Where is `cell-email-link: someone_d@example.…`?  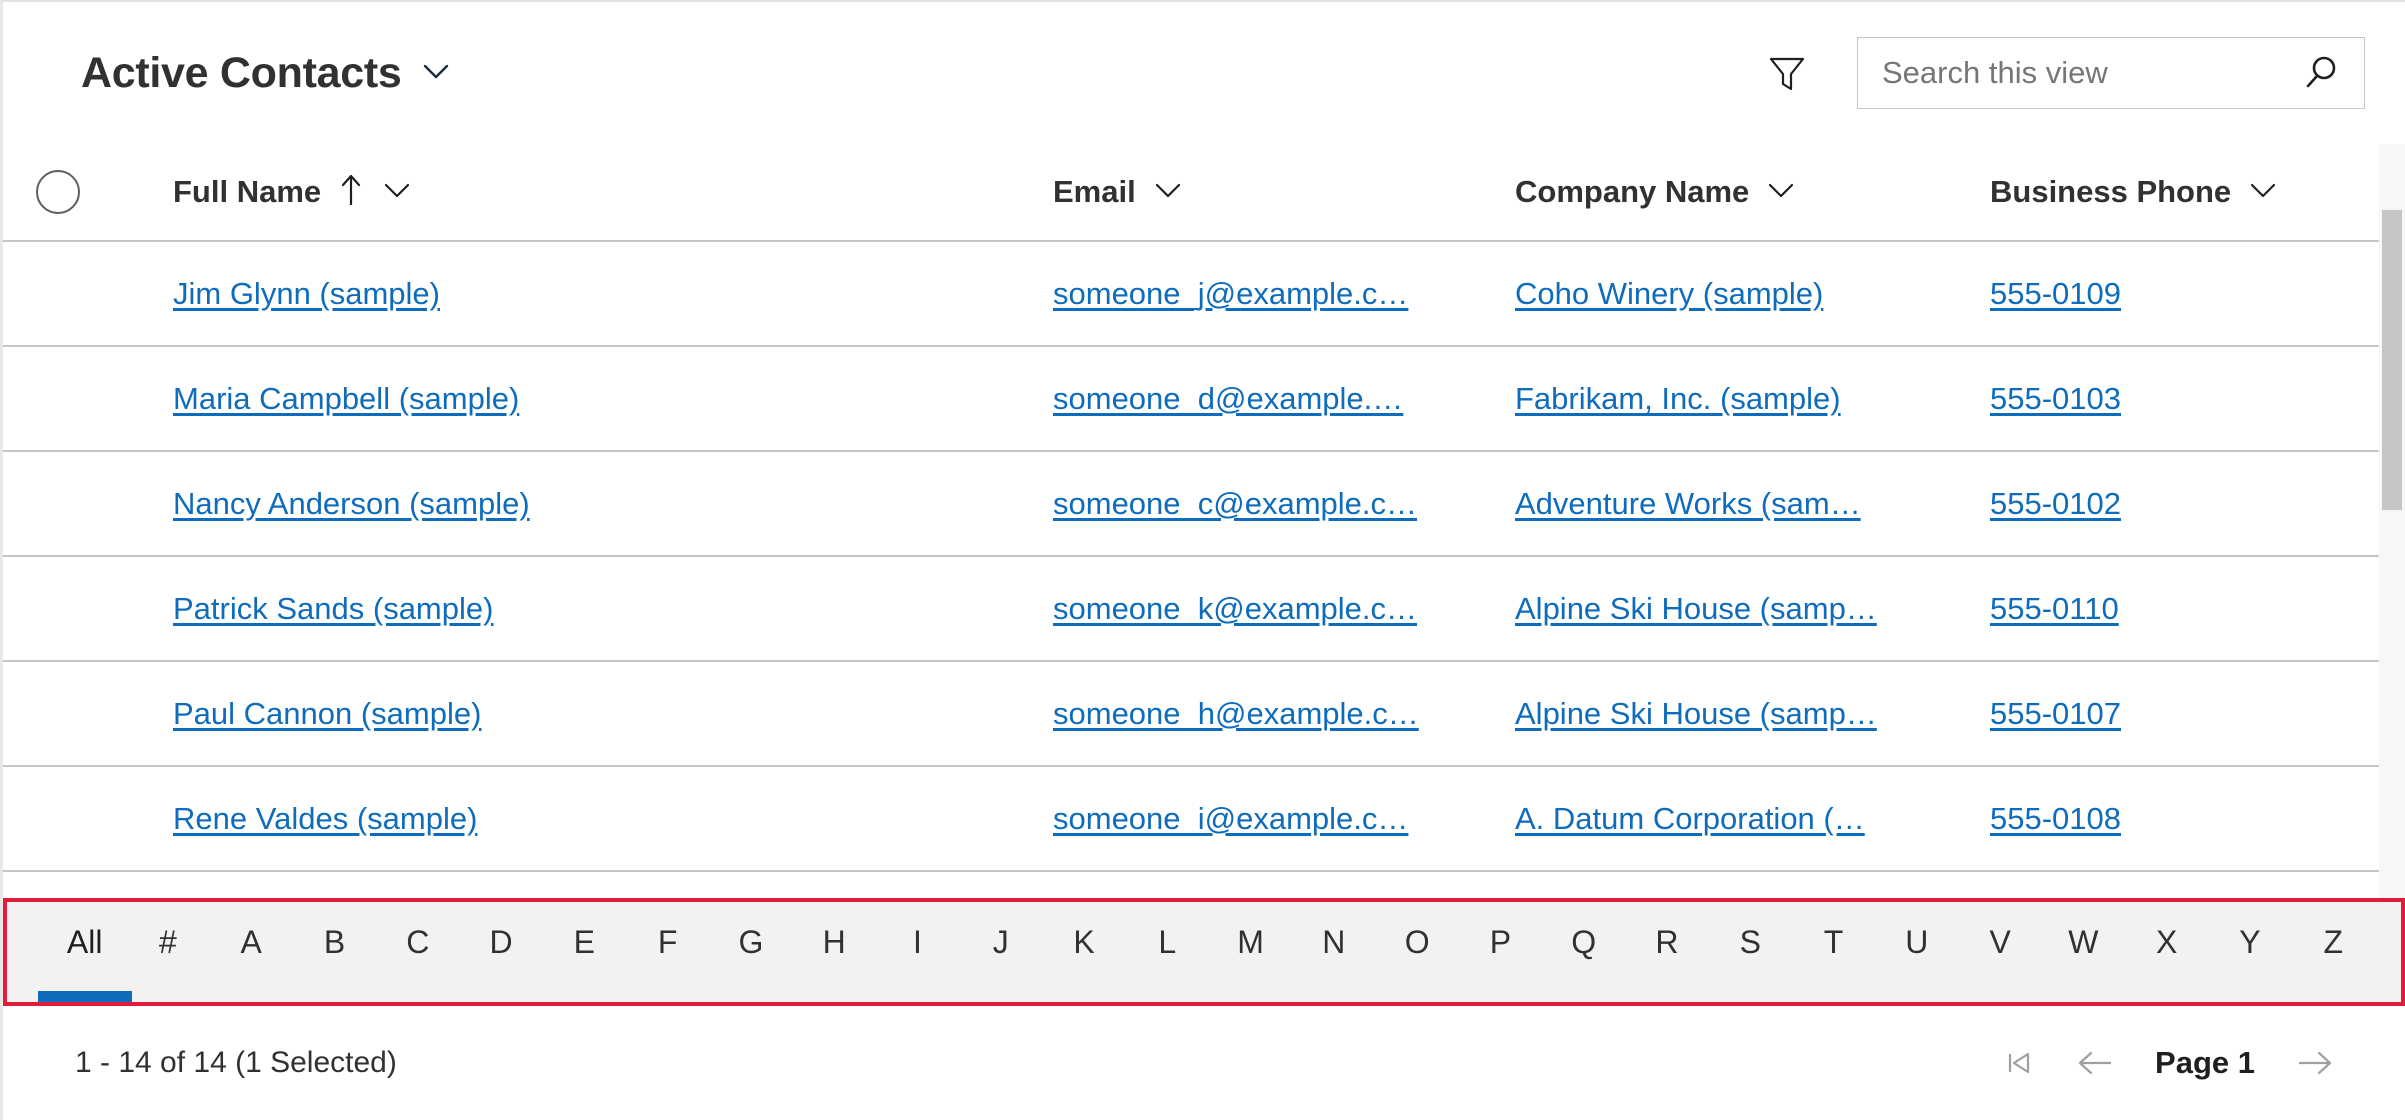 cell-email-link: someone_d@example.… is located at coordinates (1284, 399).